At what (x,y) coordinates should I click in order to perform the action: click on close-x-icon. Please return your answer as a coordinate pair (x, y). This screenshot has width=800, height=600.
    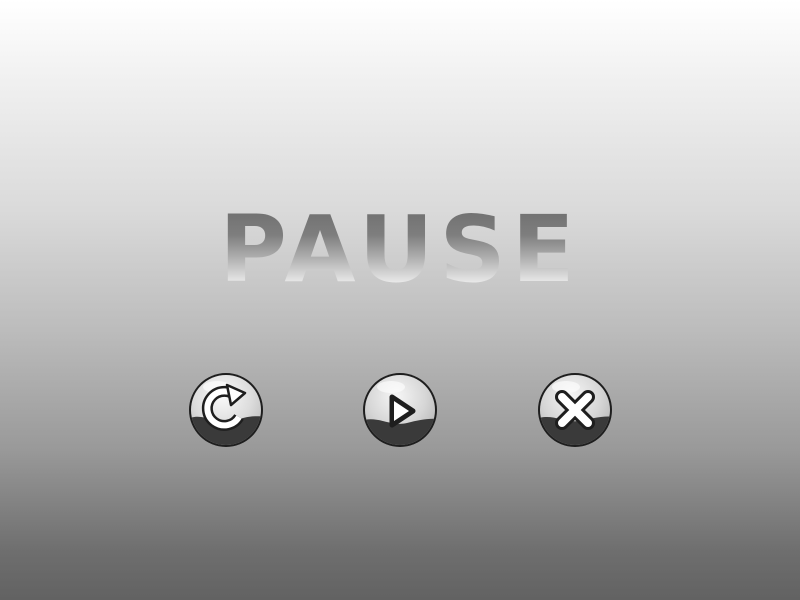
    Looking at the image, I should click on (575, 410).